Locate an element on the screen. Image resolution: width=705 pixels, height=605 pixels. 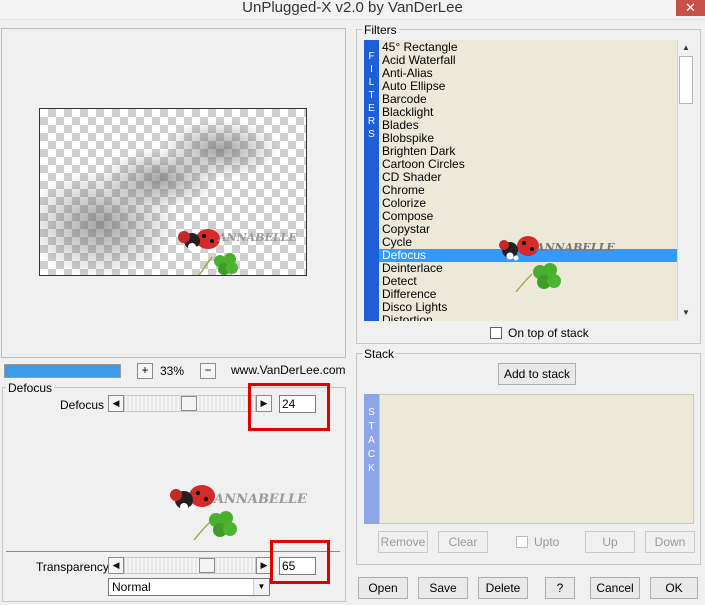
website-link: www.VanDerLee.com is located at coordinates (288, 370).